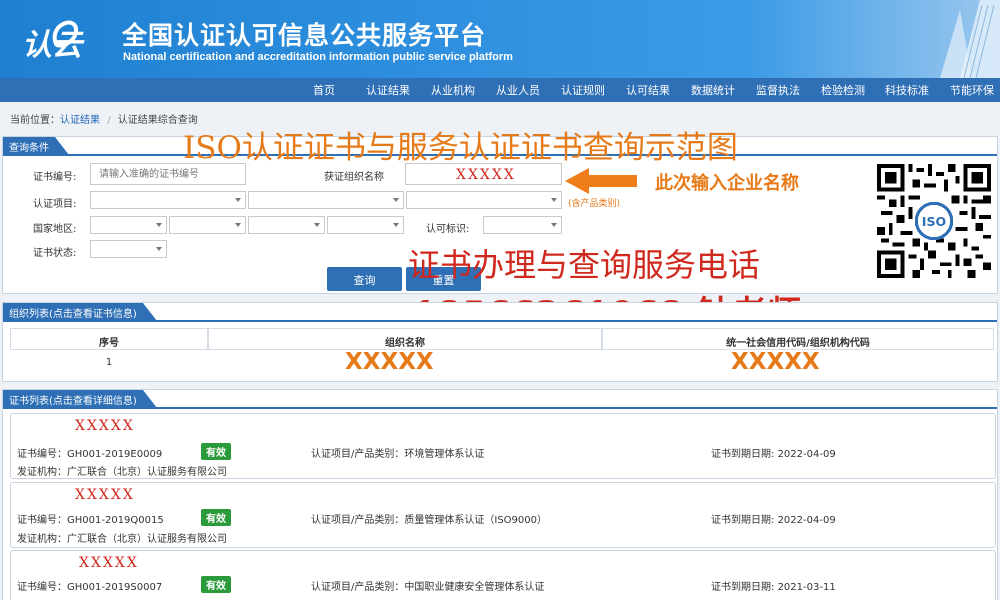  Describe the element at coordinates (115, 454) in the screenshot. I see `cert-no-value: GH001-2019E0009` at that location.